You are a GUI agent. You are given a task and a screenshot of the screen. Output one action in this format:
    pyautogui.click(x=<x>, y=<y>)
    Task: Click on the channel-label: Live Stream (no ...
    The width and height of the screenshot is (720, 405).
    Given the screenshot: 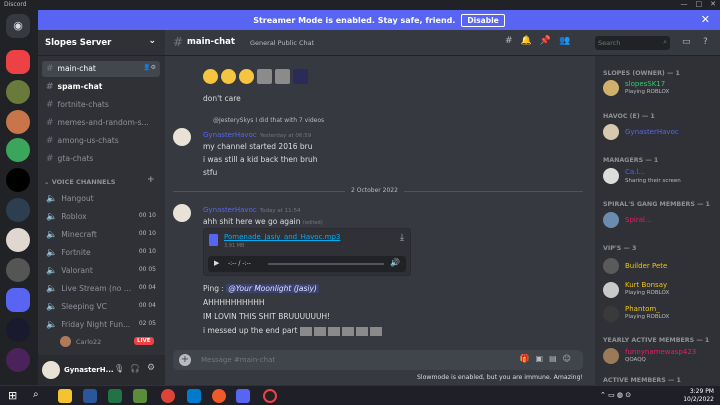 What is the action you would take?
    pyautogui.click(x=96, y=288)
    